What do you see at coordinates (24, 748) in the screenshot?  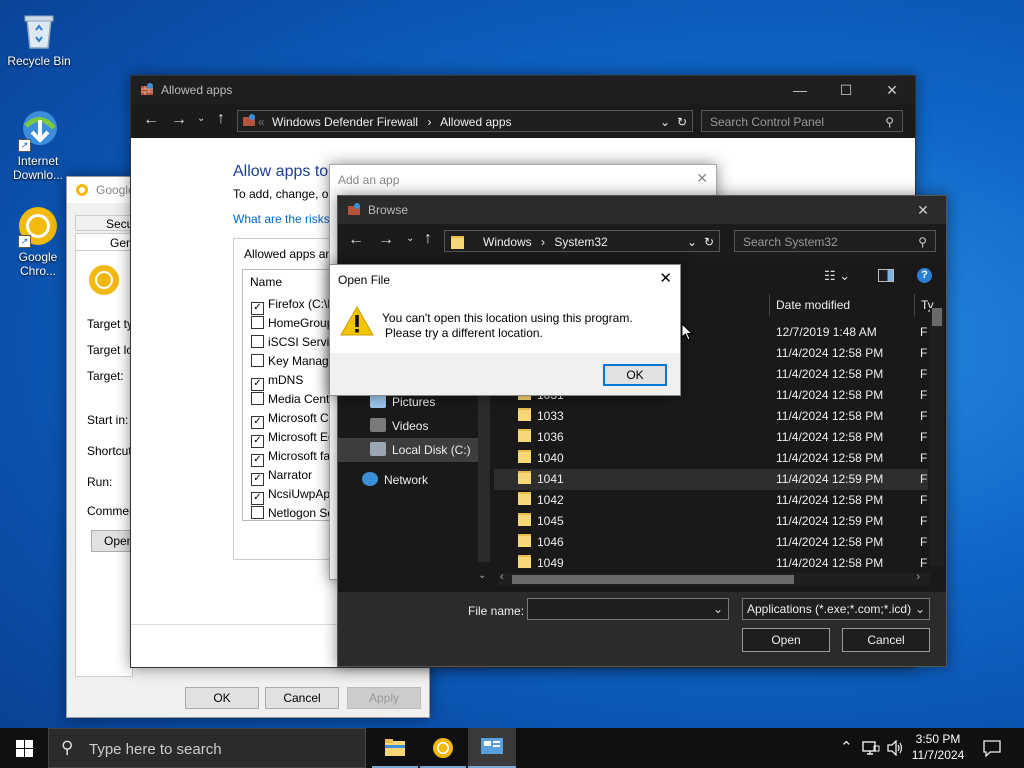 I see `windows-start-icon` at bounding box center [24, 748].